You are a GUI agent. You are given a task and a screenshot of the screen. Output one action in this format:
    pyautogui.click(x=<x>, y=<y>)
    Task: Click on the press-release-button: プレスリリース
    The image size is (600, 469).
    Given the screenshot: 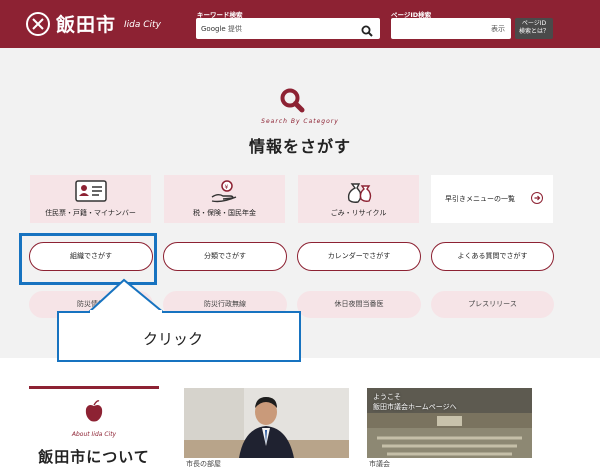 What is the action you would take?
    pyautogui.click(x=492, y=304)
    